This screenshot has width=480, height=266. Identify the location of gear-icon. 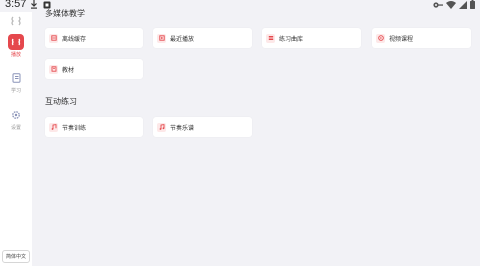
(16, 115).